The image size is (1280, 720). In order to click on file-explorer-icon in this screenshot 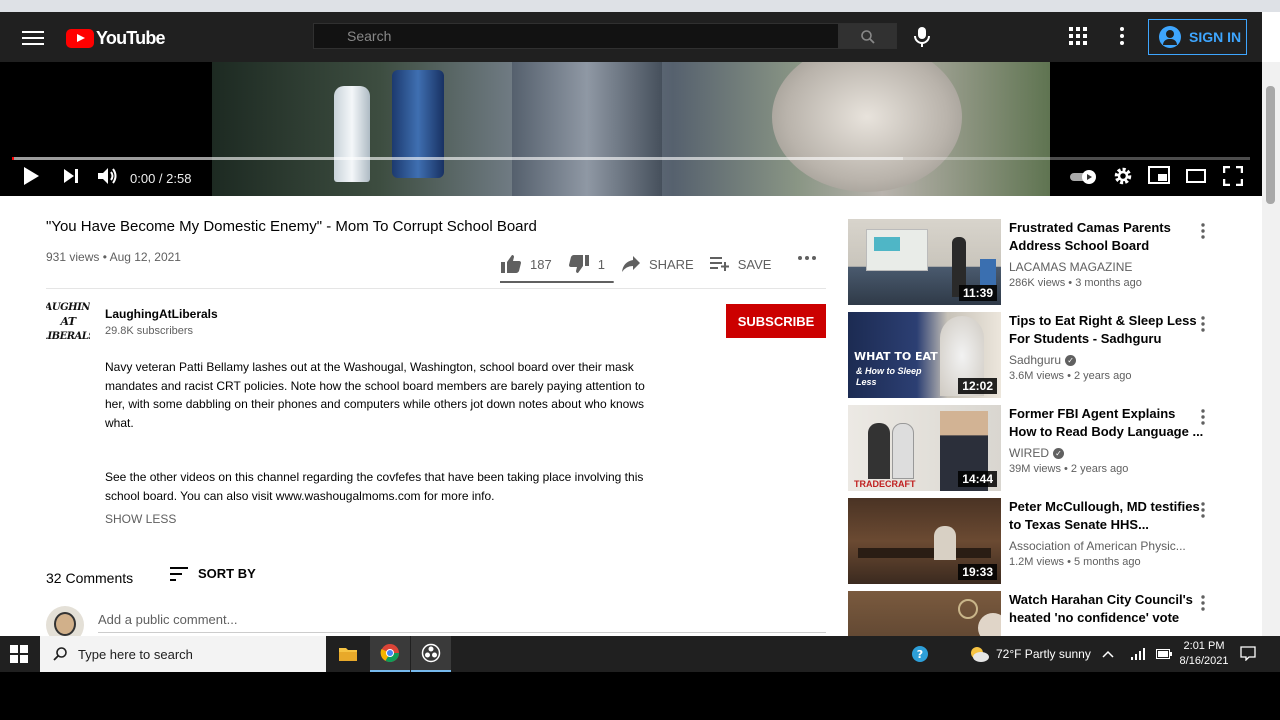, I will do `click(348, 654)`.